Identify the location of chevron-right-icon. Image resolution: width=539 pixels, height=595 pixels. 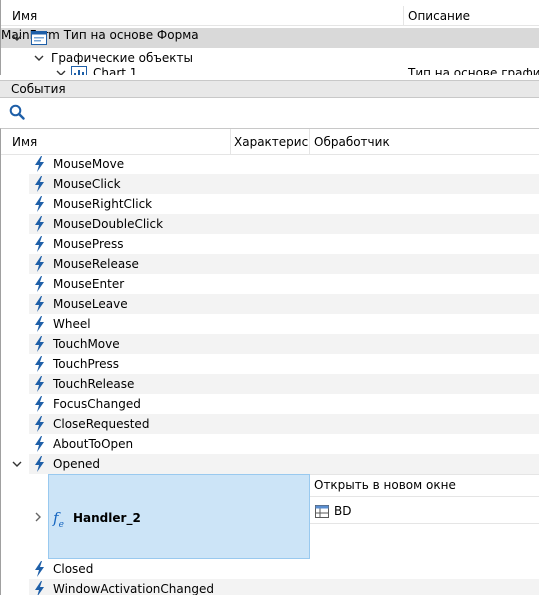
(38, 517).